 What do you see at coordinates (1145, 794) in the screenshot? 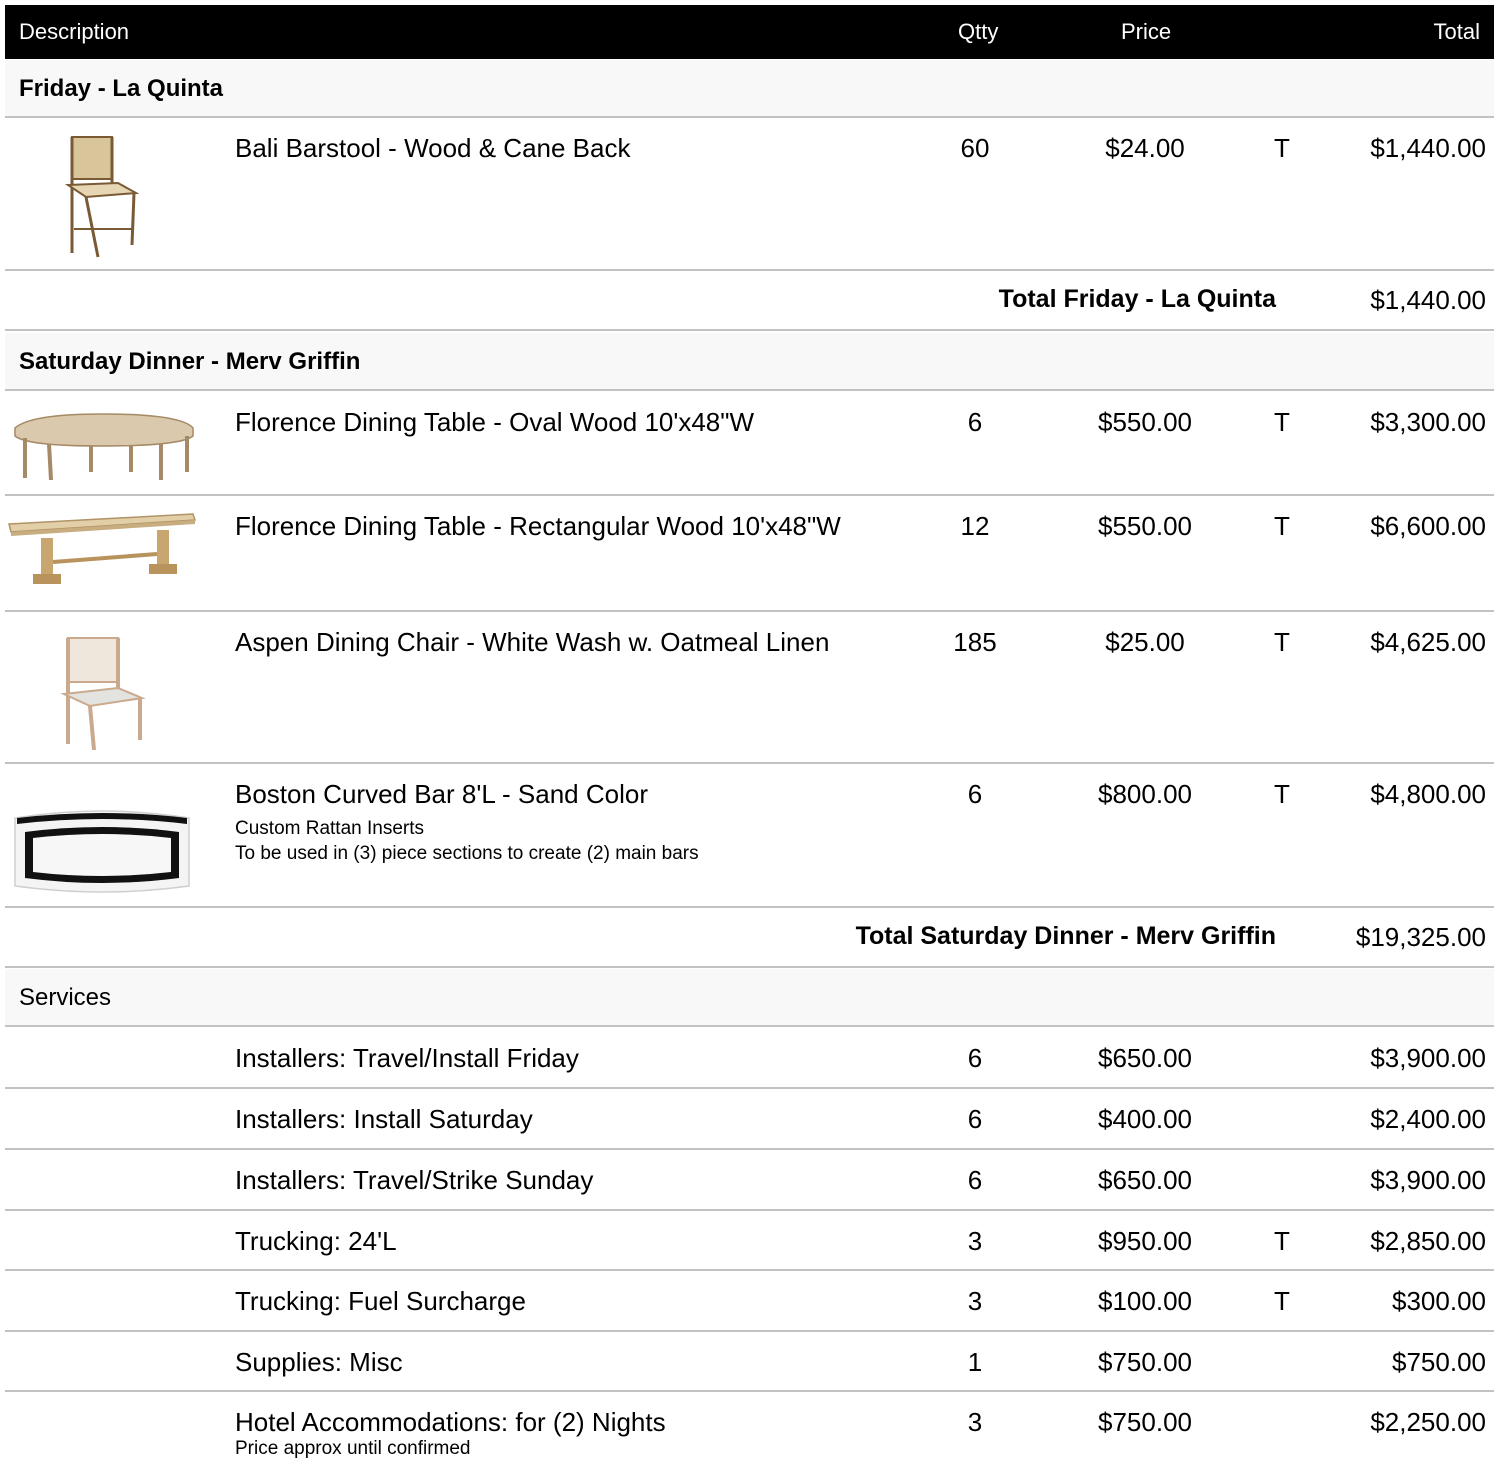
I see `item-price: $800.00` at bounding box center [1145, 794].